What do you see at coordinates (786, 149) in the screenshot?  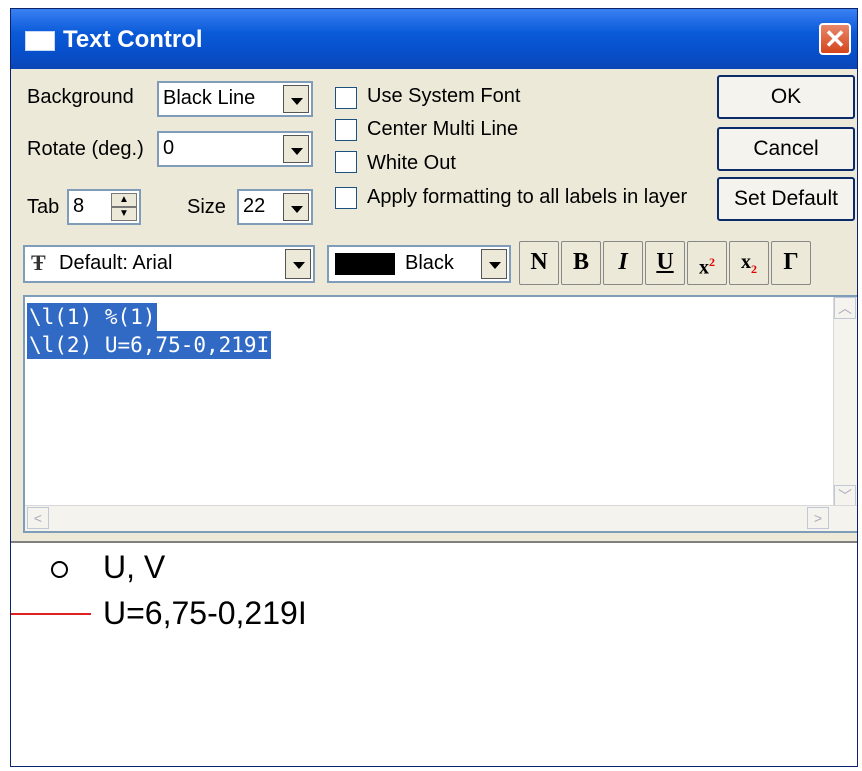 I see `cancel-button: Cancel` at bounding box center [786, 149].